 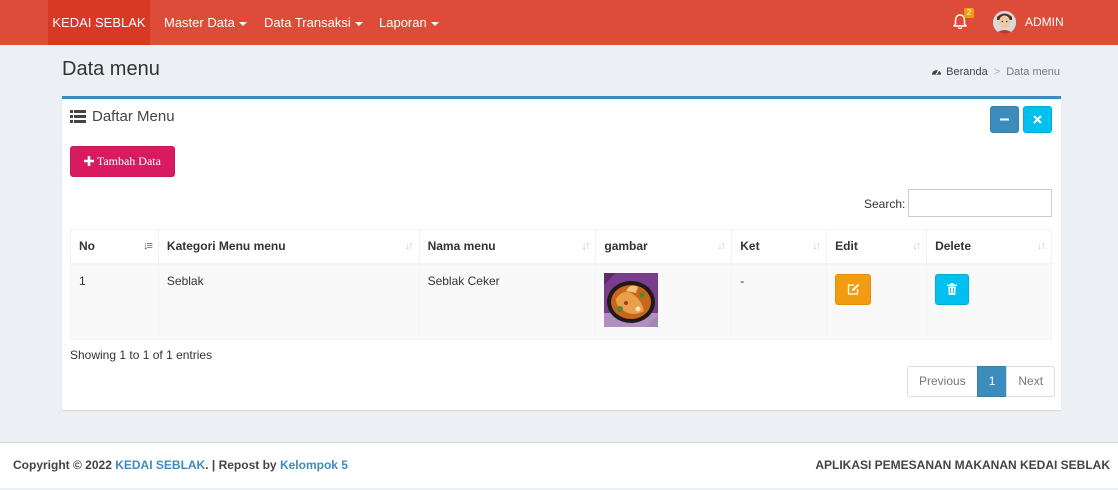 I want to click on nav-master-data-label: Master Data, so click(x=199, y=22).